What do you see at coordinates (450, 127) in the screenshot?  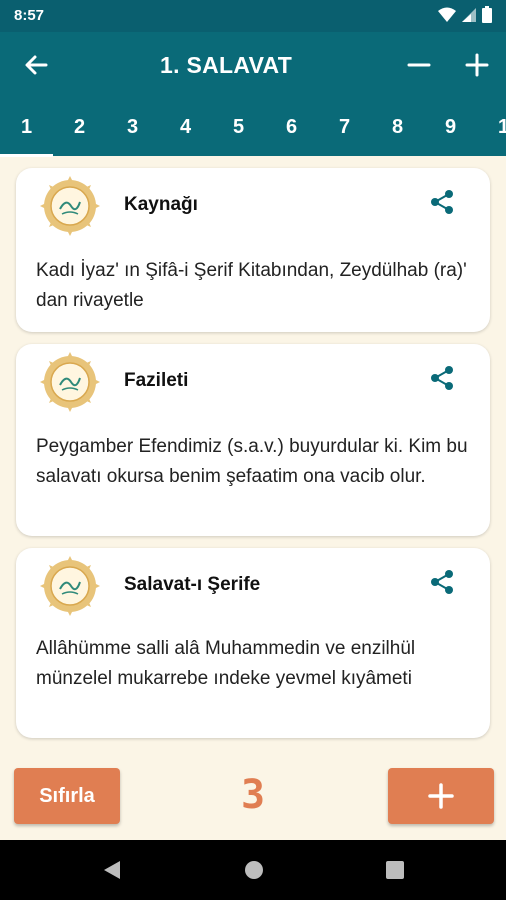 I see `tab-9: 9` at bounding box center [450, 127].